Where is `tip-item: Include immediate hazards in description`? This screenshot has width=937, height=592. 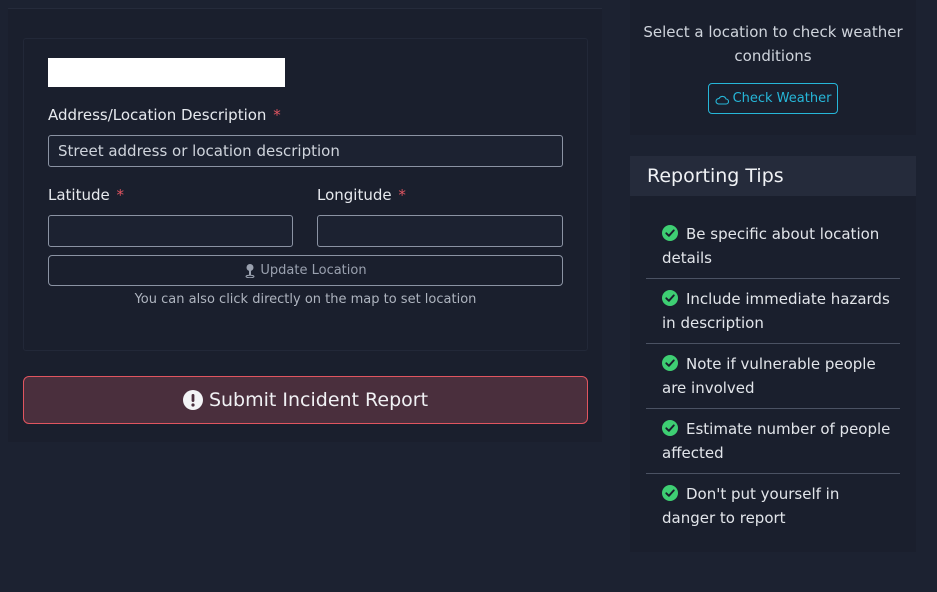
tip-item: Include immediate hazards in description is located at coordinates (773, 311).